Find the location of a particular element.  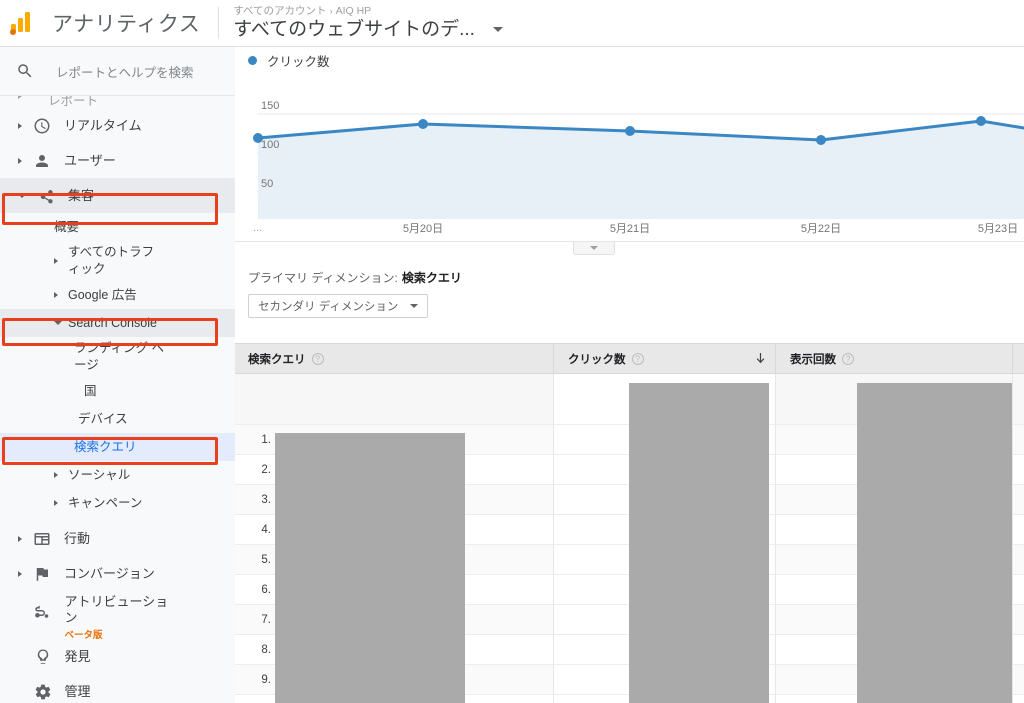

chart-x-axis: ... 5月20日 5月21日 5月22日 5月23日 is located at coordinates (635, 228).